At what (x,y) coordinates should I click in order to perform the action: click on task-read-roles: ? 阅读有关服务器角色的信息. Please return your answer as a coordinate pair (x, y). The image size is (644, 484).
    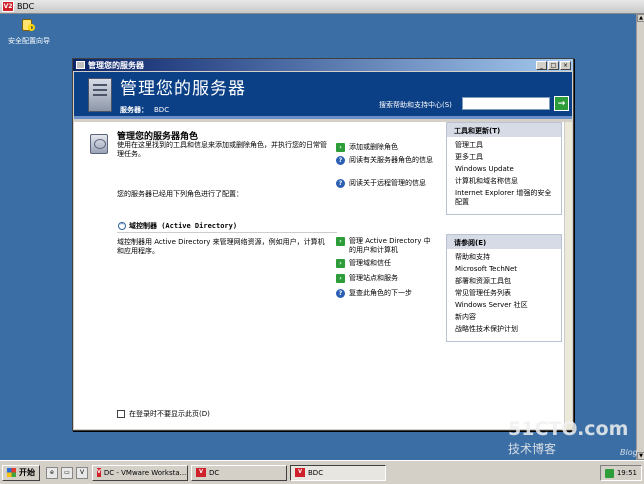
    Looking at the image, I should click on (386, 160).